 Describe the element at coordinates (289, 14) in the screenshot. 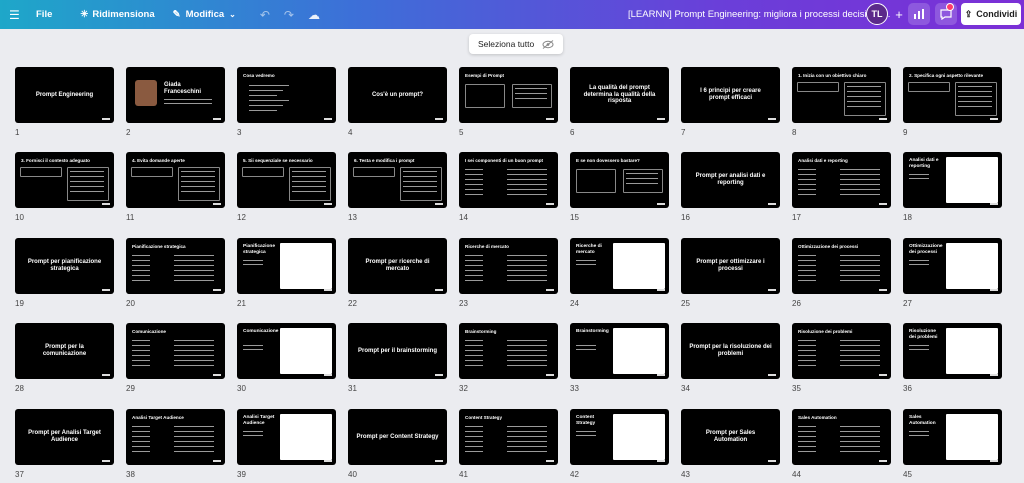

I see `redo-icon: ↷` at that location.